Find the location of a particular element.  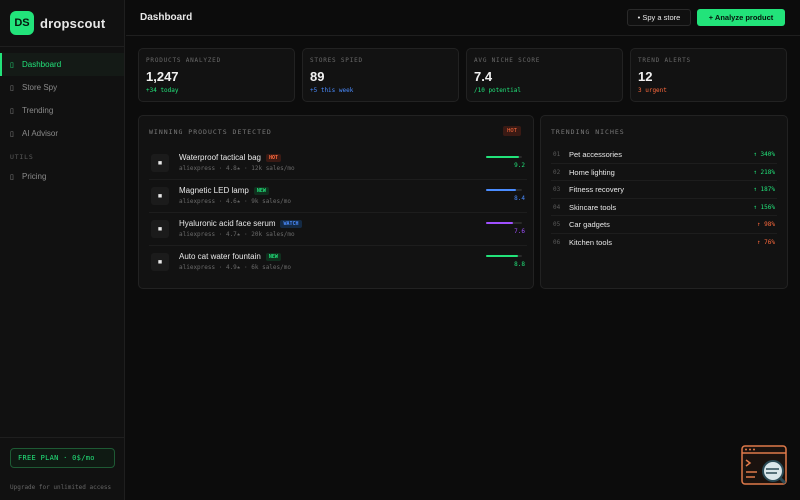

stat-card-trend-alerts: TREND ALERTS 12 3 urgent is located at coordinates (708, 75).